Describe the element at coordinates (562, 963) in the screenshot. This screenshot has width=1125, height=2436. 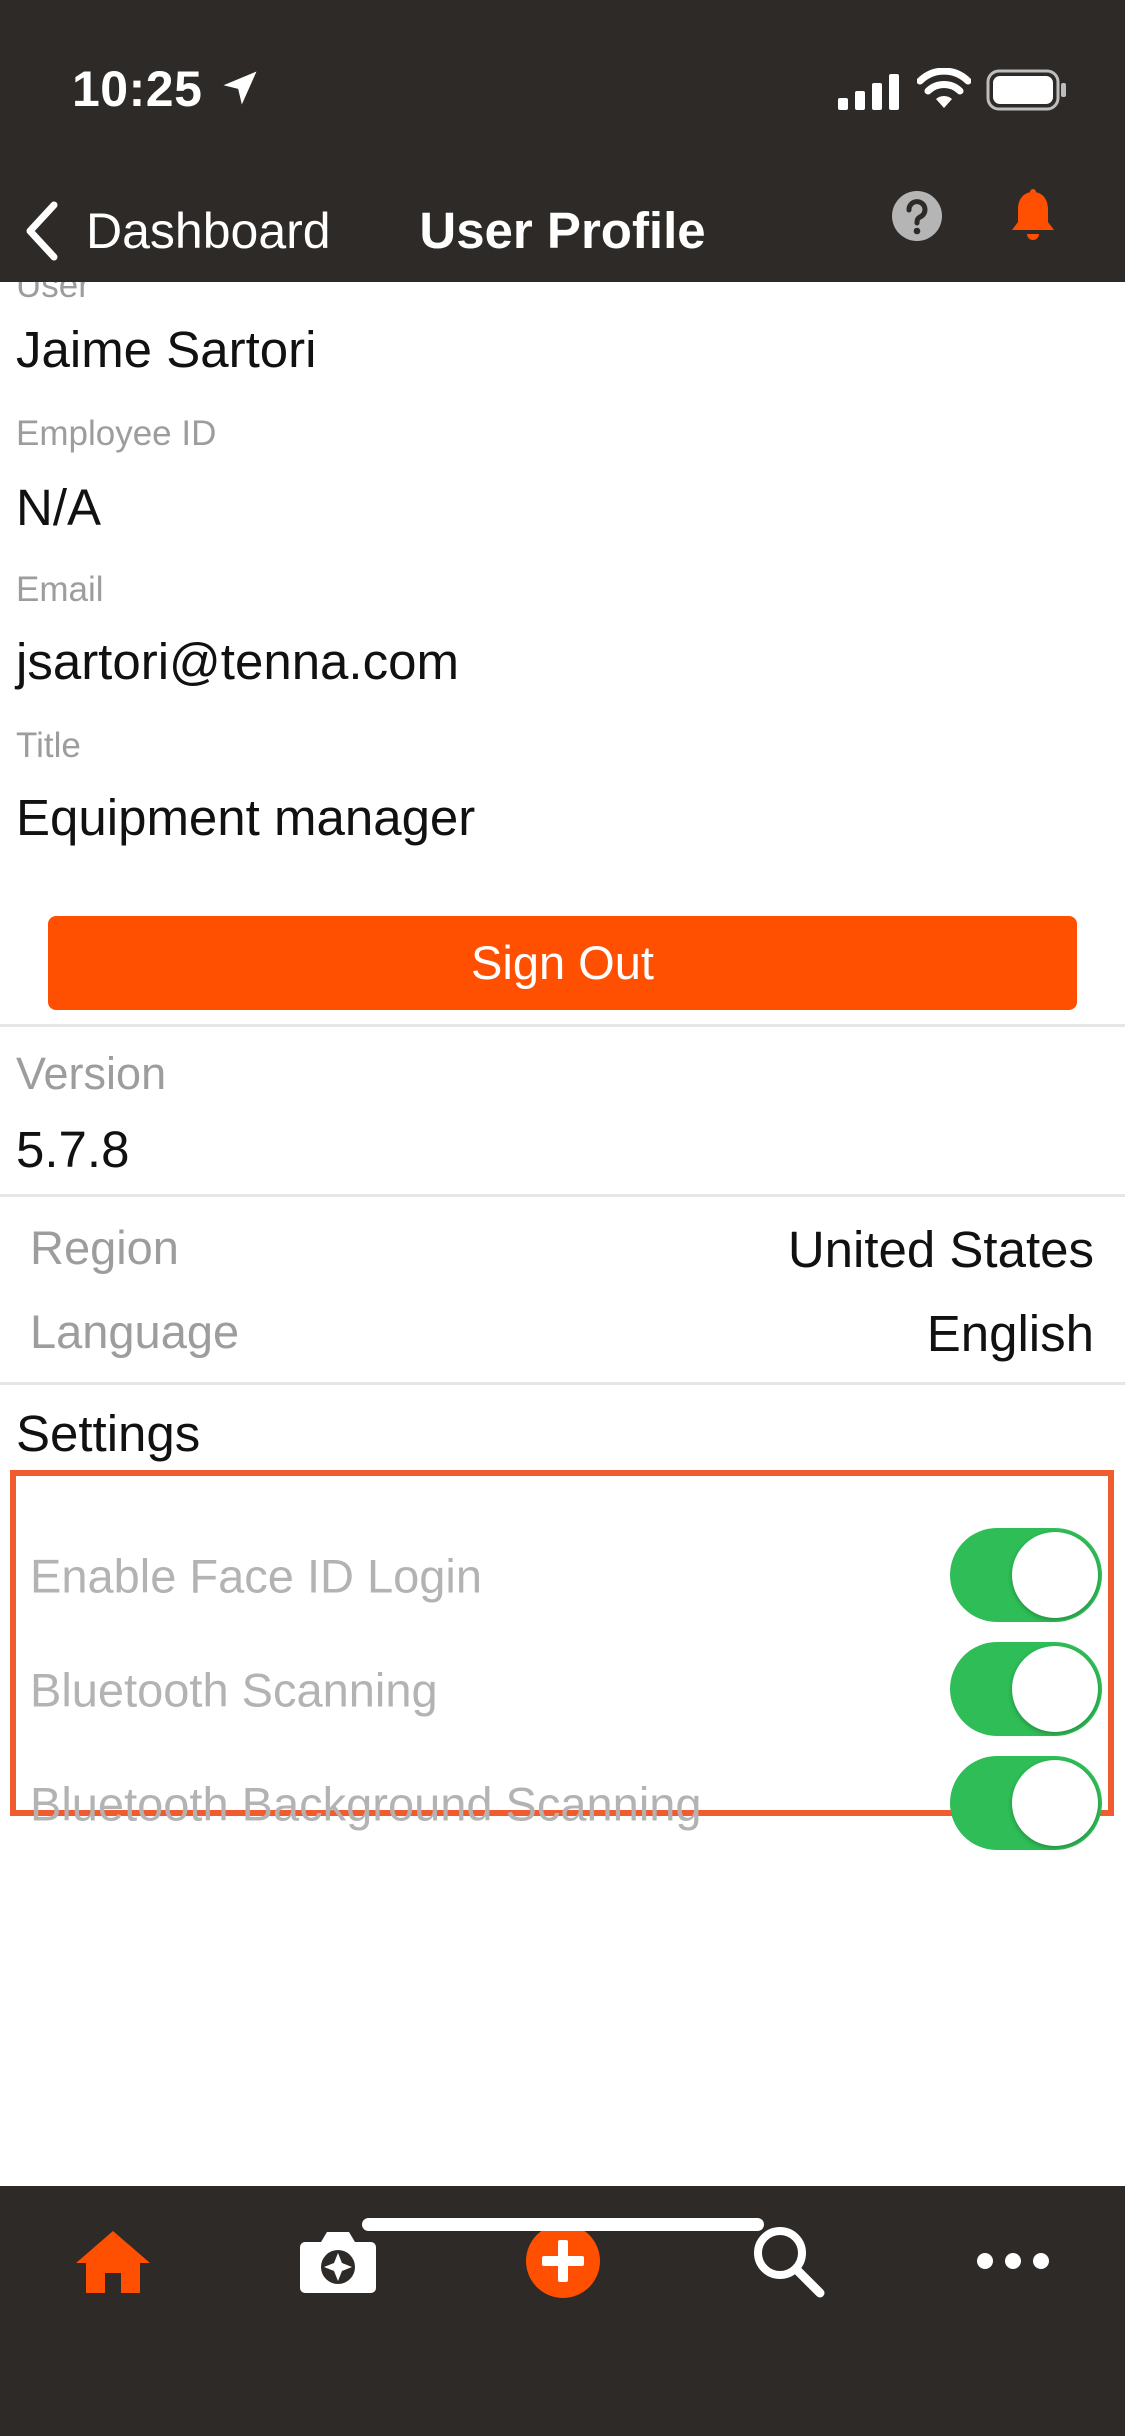
I see `sign-out-button: Sign Out` at that location.